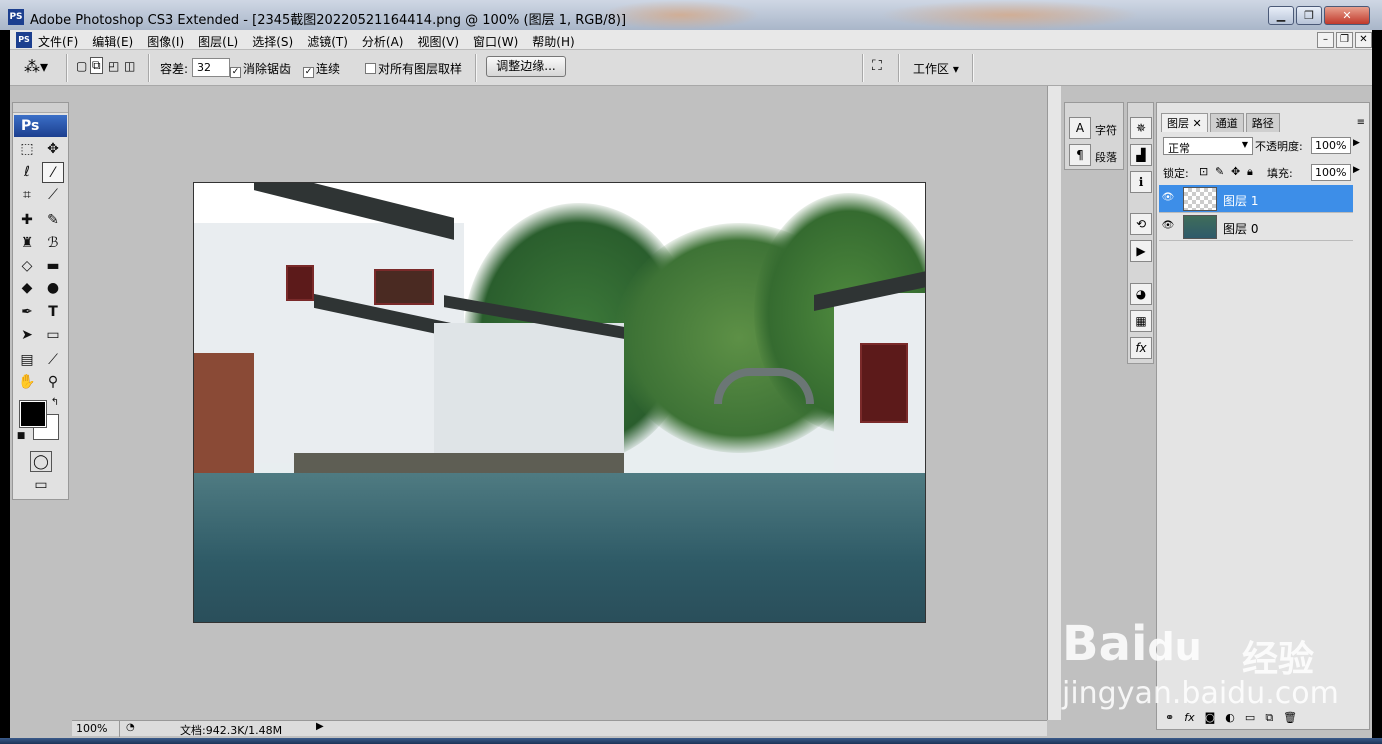 This screenshot has height=744, width=1382. What do you see at coordinates (438, 41) in the screenshot?
I see `menu-view: 视图(V)` at bounding box center [438, 41].